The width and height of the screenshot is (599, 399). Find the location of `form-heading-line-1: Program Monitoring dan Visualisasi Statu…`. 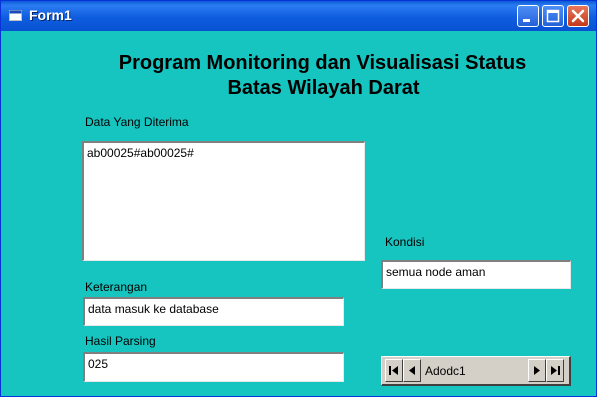

form-heading-line-1: Program Monitoring dan Visualisasi Statu… is located at coordinates (322, 63).